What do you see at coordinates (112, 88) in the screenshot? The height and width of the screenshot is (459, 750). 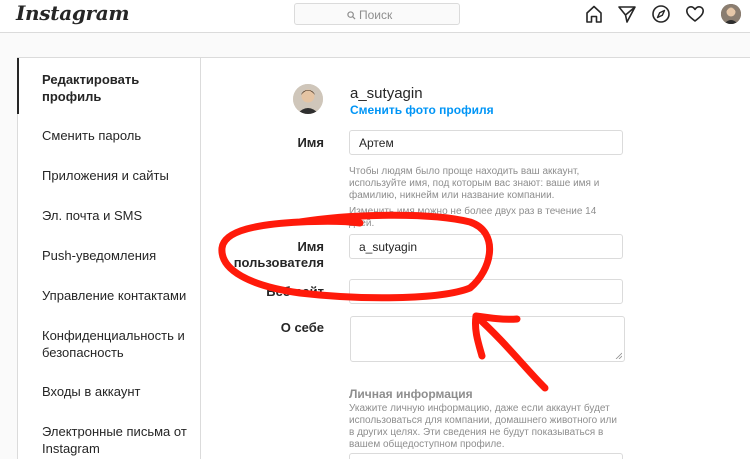 I see `sidebar-item-edit-profile: Редактировать профиль` at bounding box center [112, 88].